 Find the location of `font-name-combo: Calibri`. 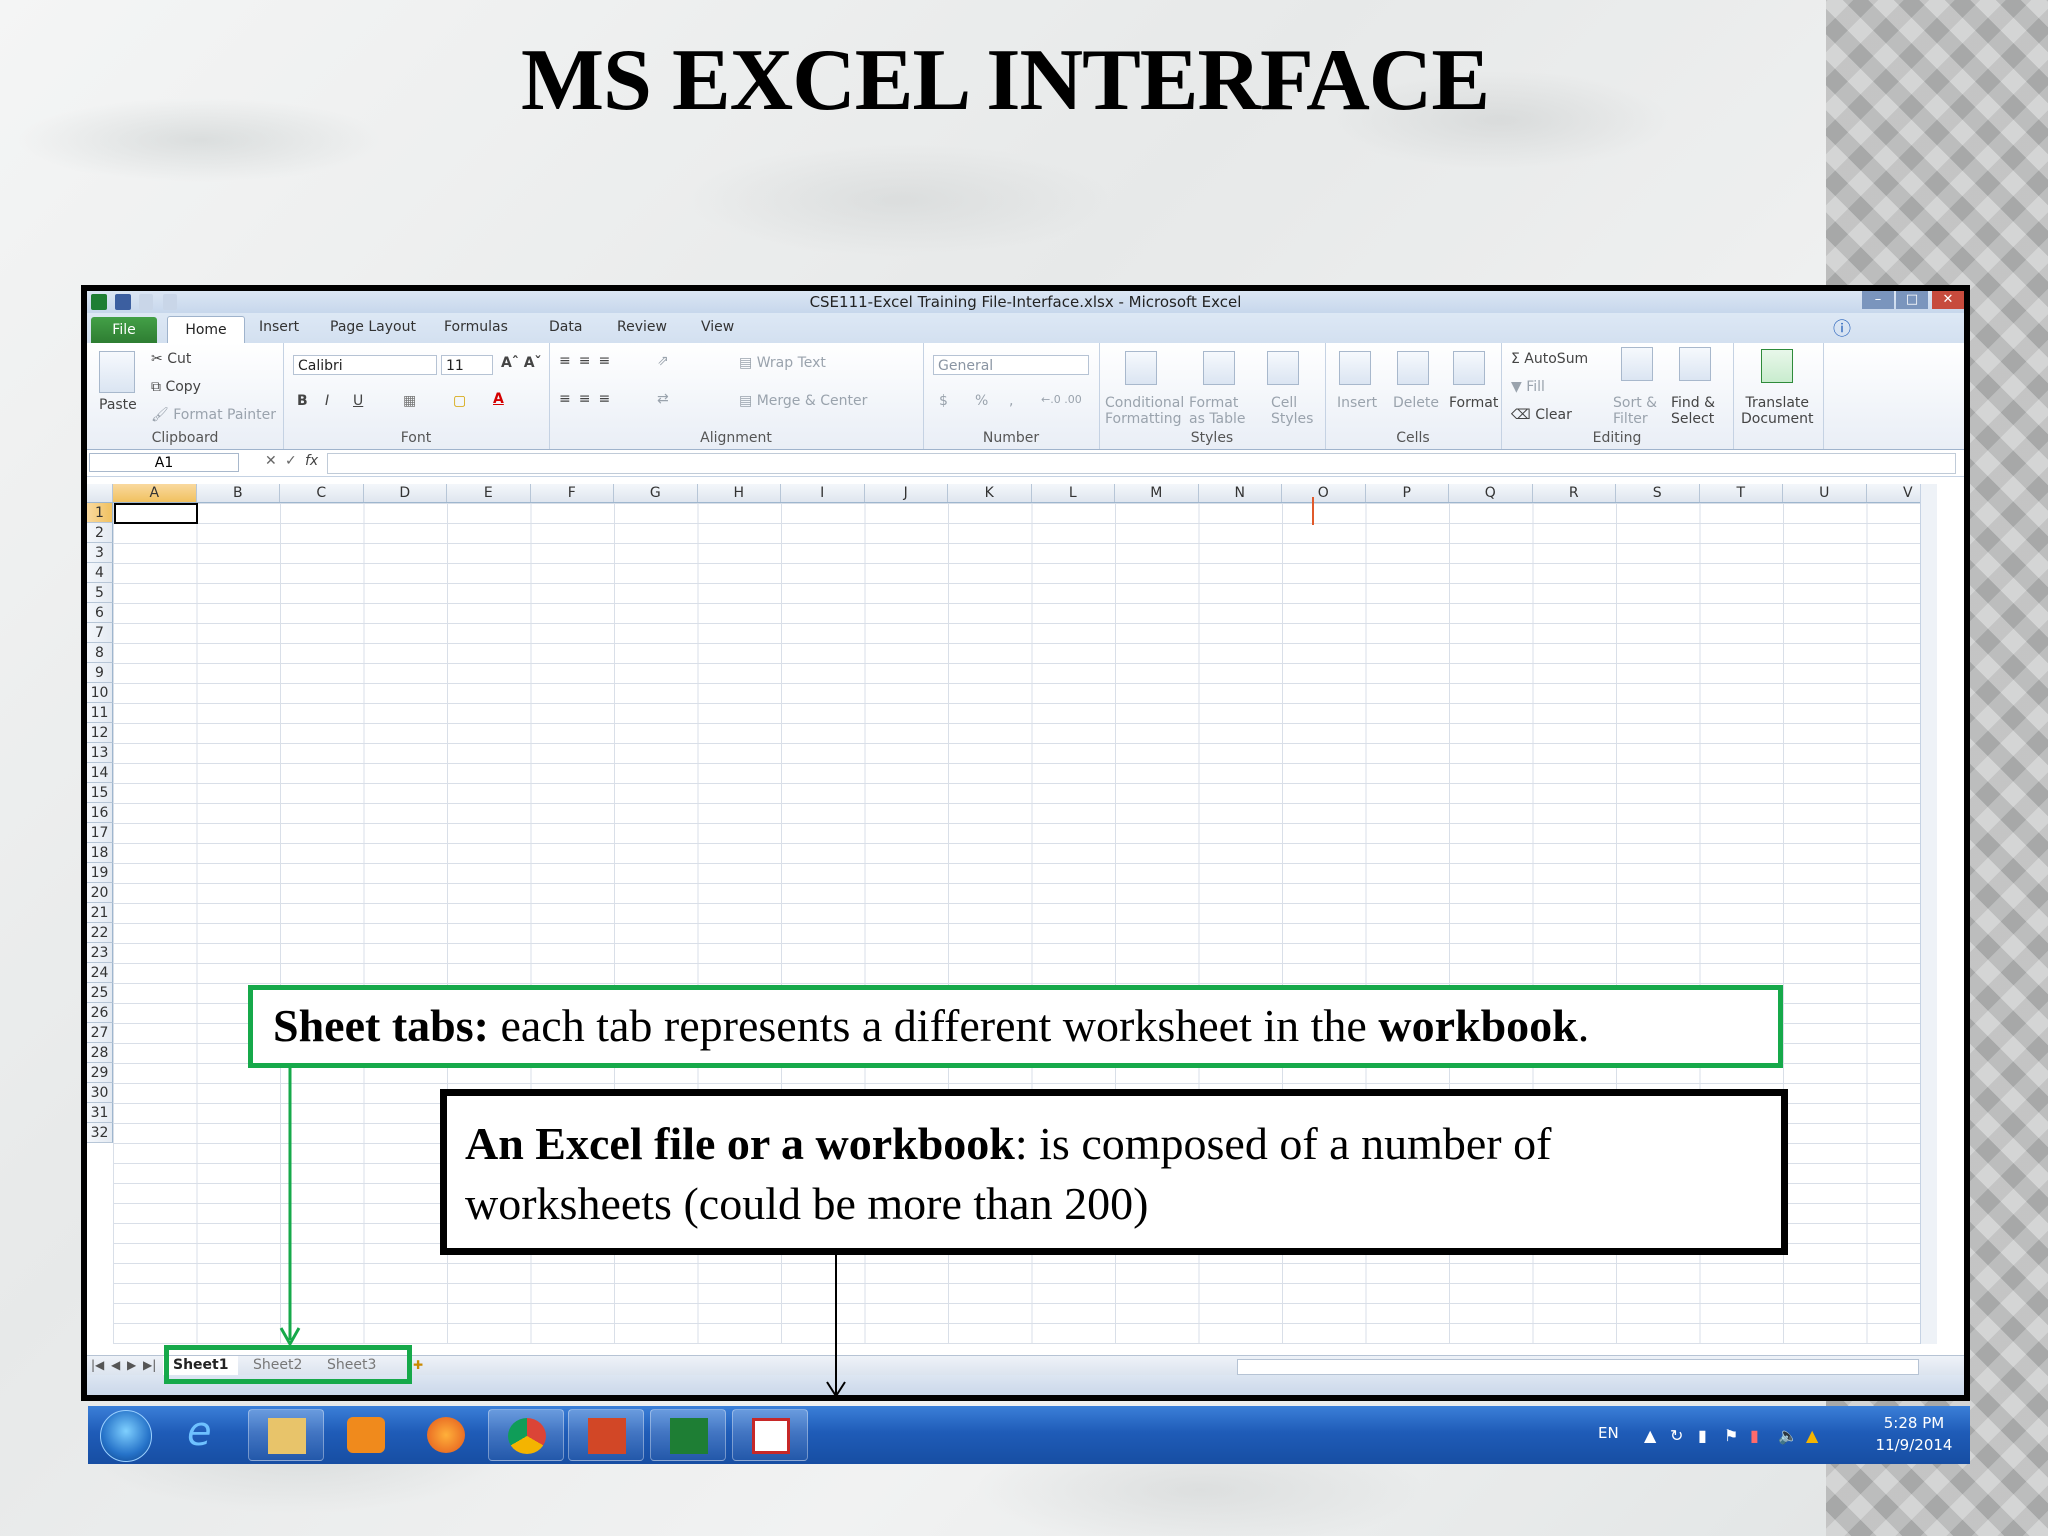

font-name-combo: Calibri is located at coordinates (365, 365).